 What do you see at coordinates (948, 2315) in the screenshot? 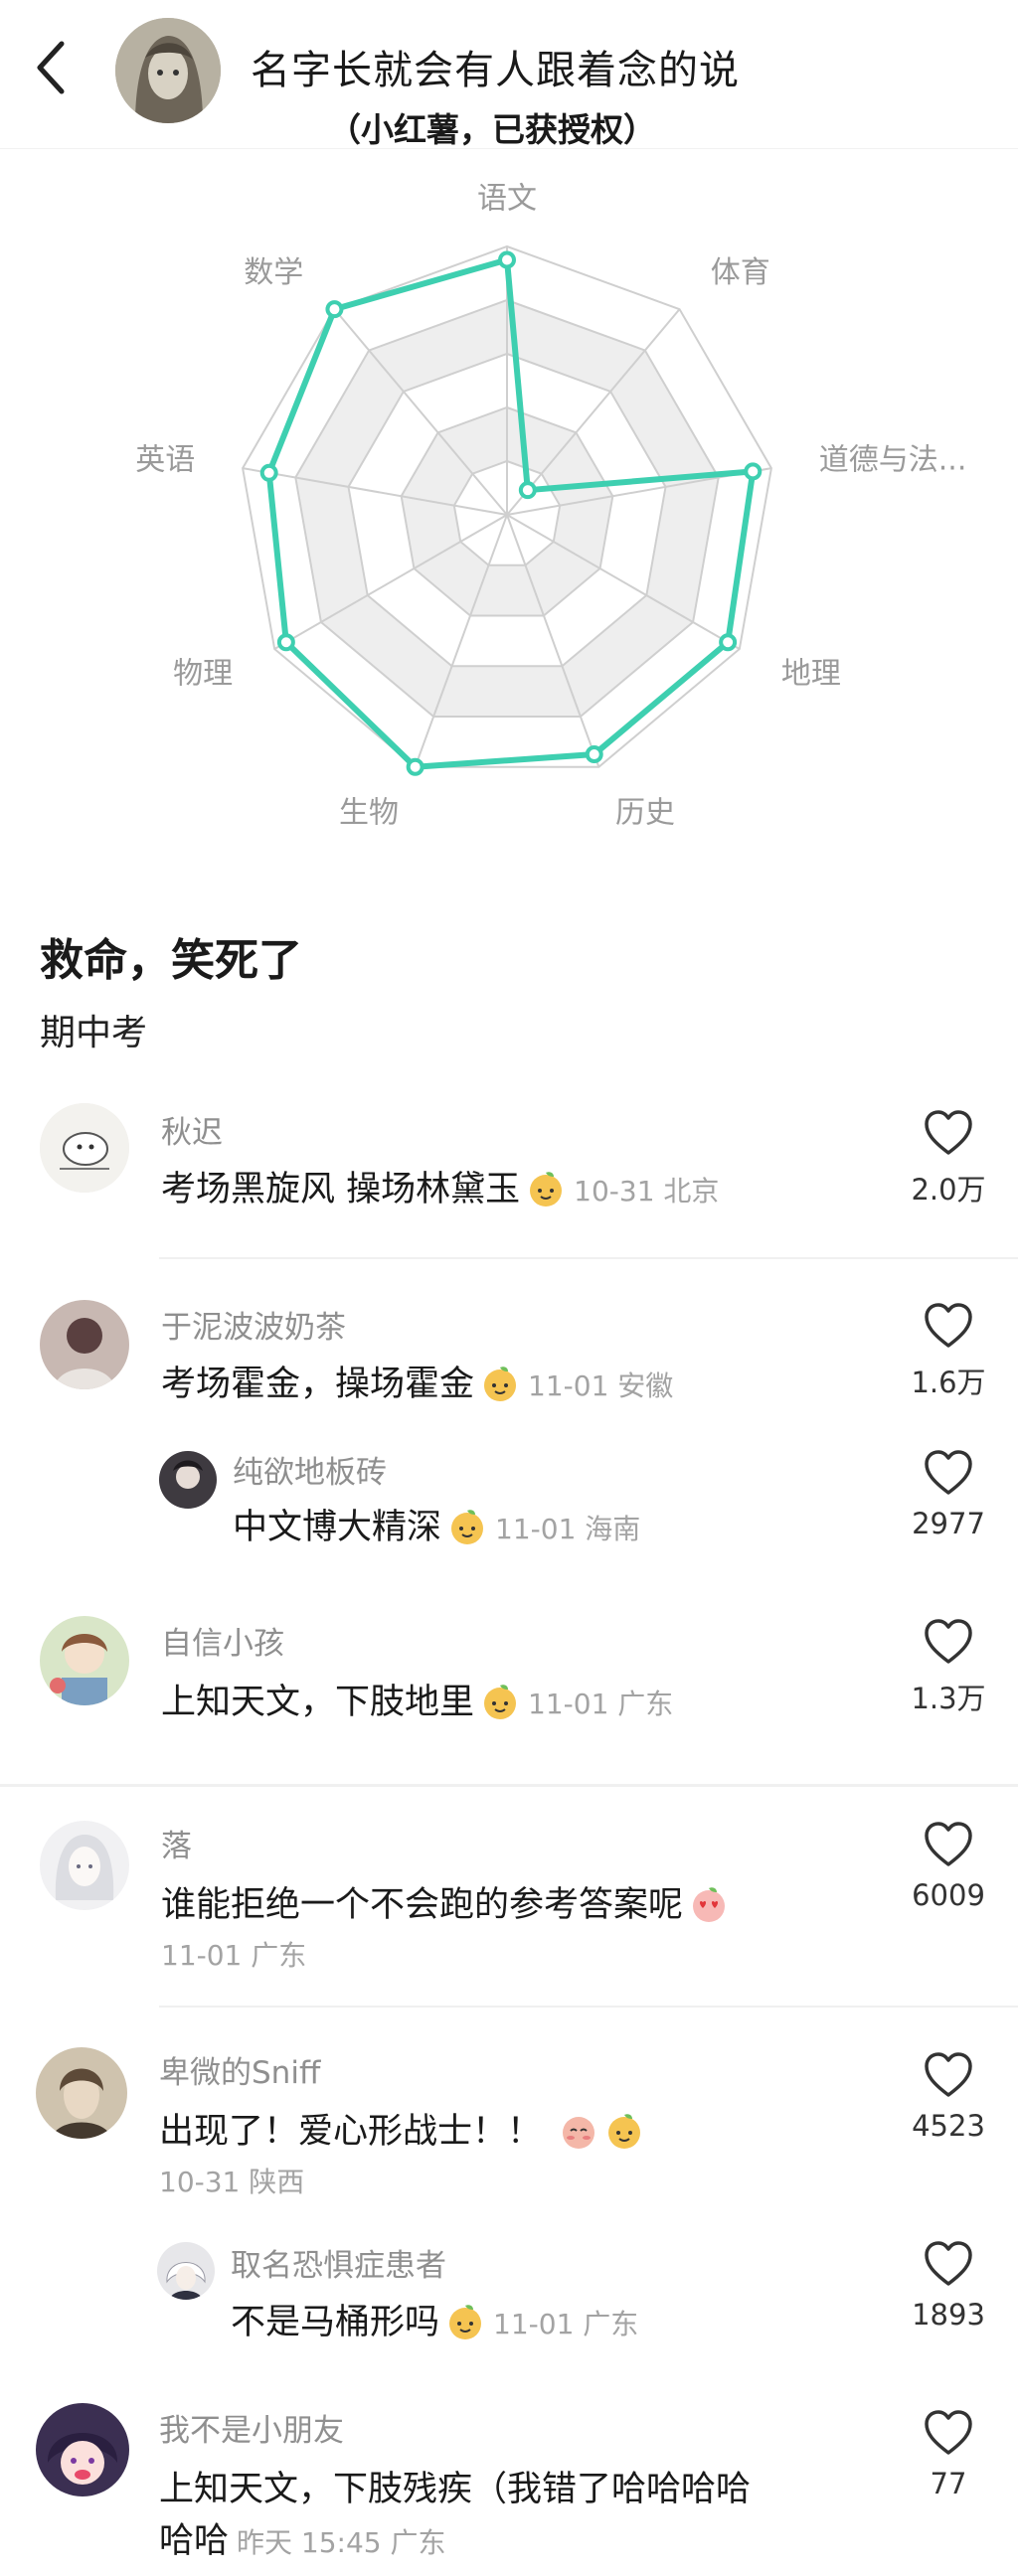
I see `like-count: 1893` at bounding box center [948, 2315].